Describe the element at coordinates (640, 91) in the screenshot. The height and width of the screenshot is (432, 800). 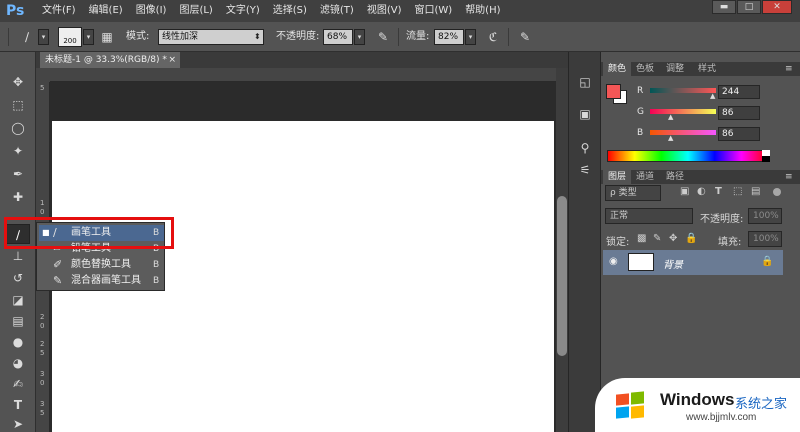
I see `red-label: R` at that location.